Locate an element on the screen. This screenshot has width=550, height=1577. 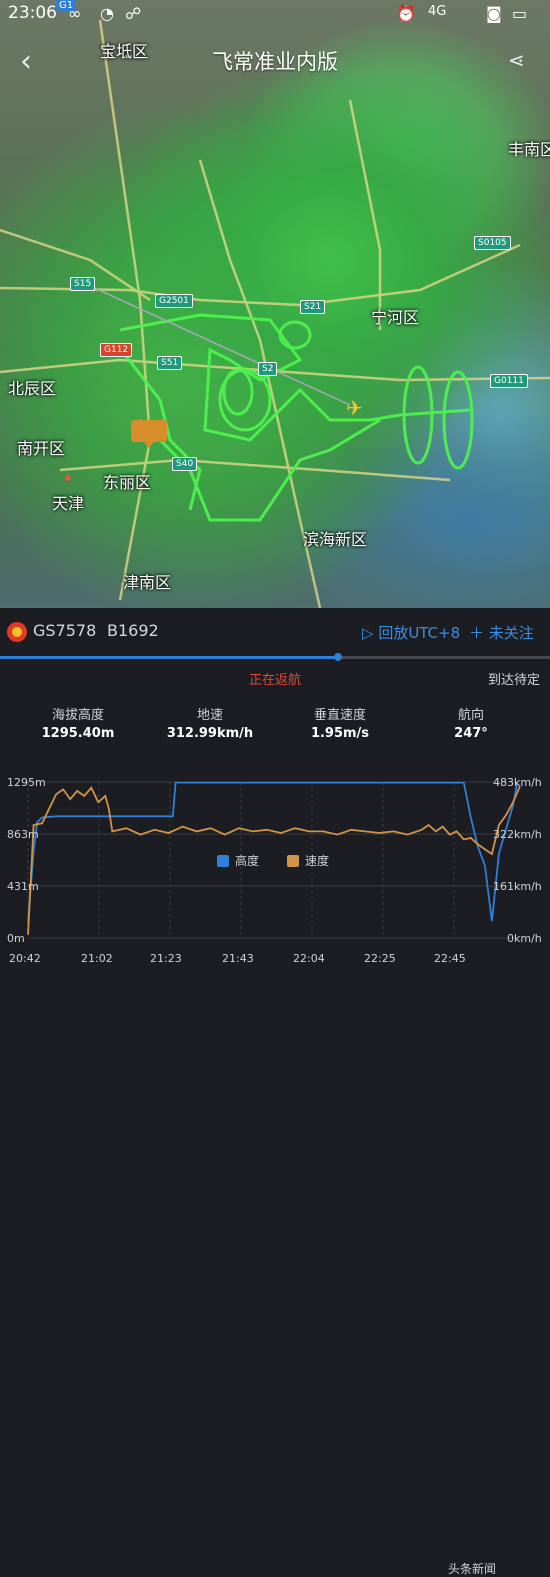
airline-logo-icon is located at coordinates (17, 632).